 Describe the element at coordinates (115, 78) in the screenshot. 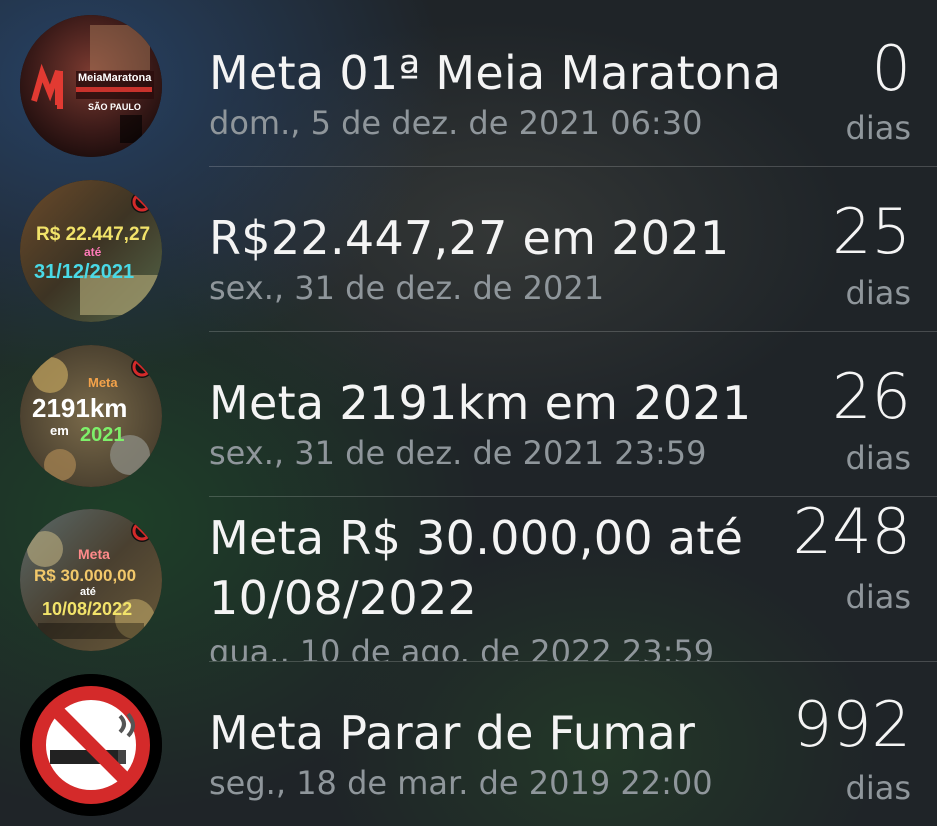

I see `svg-text: MeiaMaratona` at that location.